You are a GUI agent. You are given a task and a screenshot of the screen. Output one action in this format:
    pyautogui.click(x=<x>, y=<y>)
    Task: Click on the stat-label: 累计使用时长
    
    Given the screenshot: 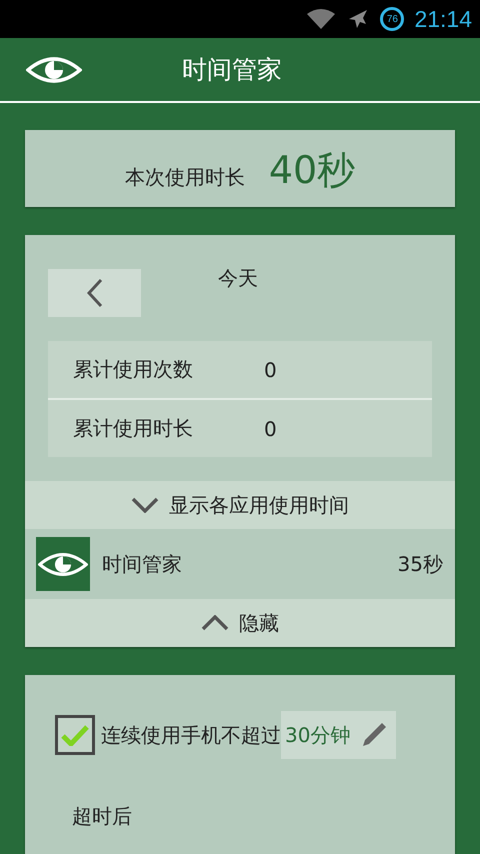 What is the action you would take?
    pyautogui.click(x=133, y=428)
    